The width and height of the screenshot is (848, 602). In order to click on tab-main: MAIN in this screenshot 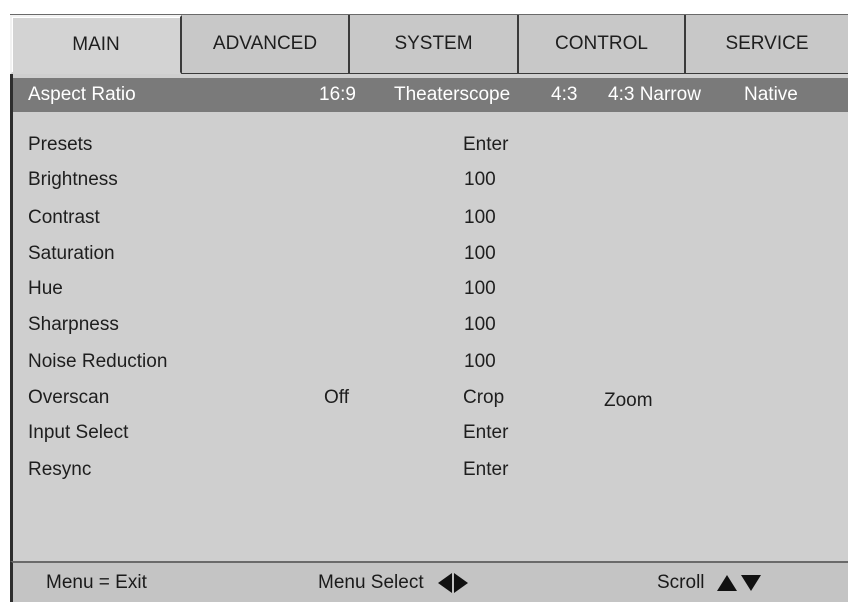, I will do `click(96, 45)`.